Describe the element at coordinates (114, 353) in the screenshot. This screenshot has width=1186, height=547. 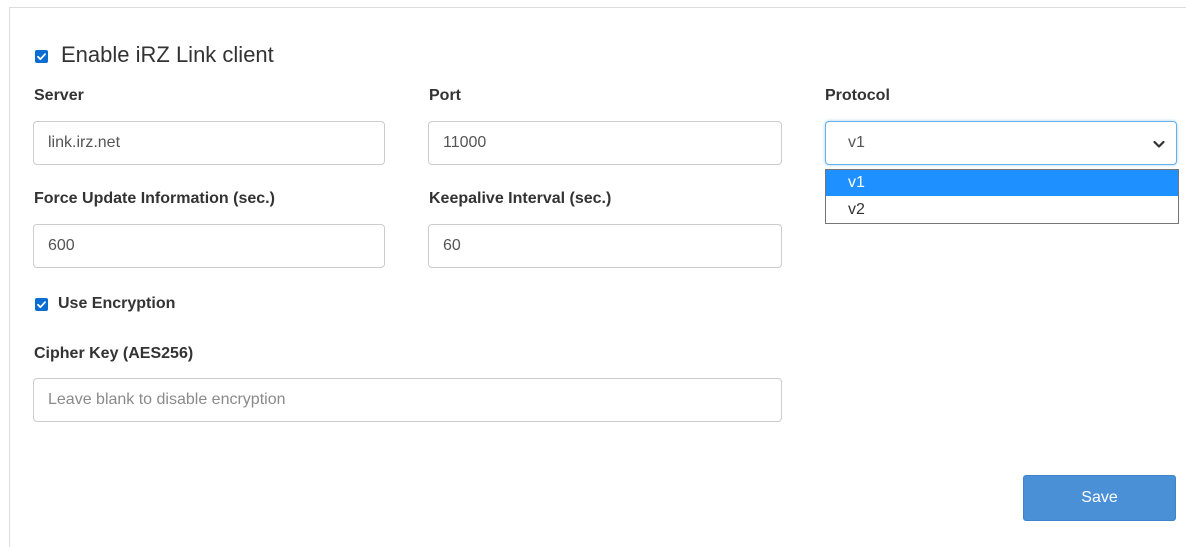
I see `cipher-key-label: Cipher Key (AES256)` at that location.